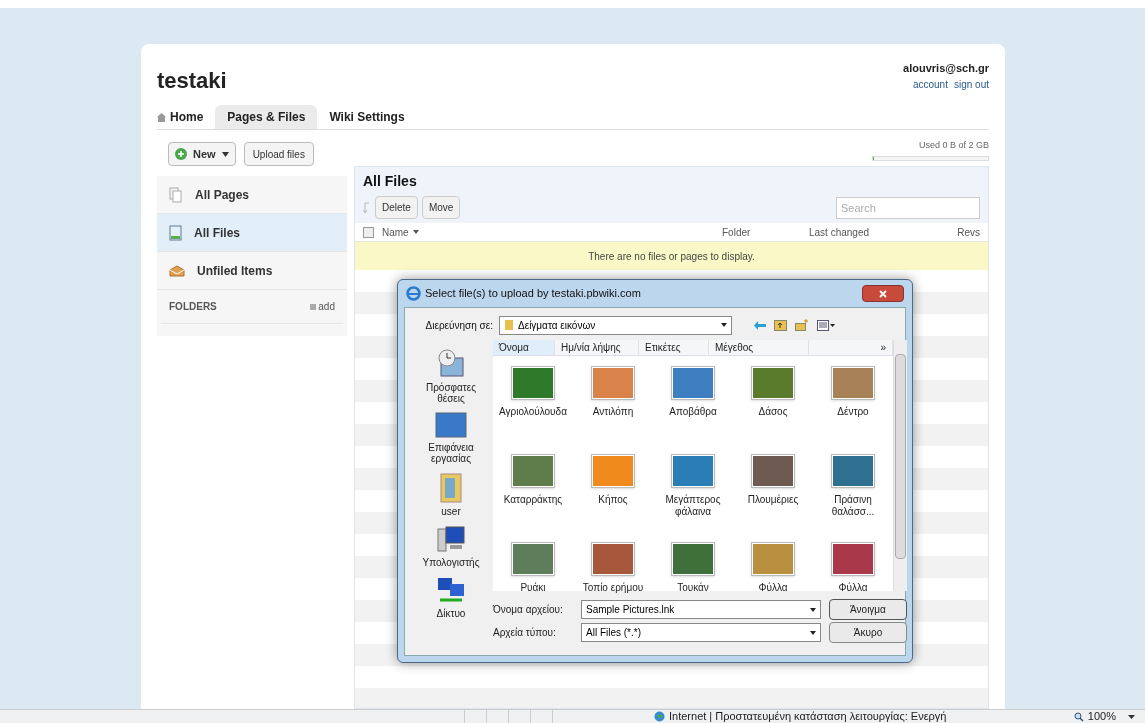 The height and width of the screenshot is (723, 1145). What do you see at coordinates (808, 716) in the screenshot?
I see `status-text: Internet | Προστατευμένη κατάσταση λειτουργίας: Ενεργή` at bounding box center [808, 716].